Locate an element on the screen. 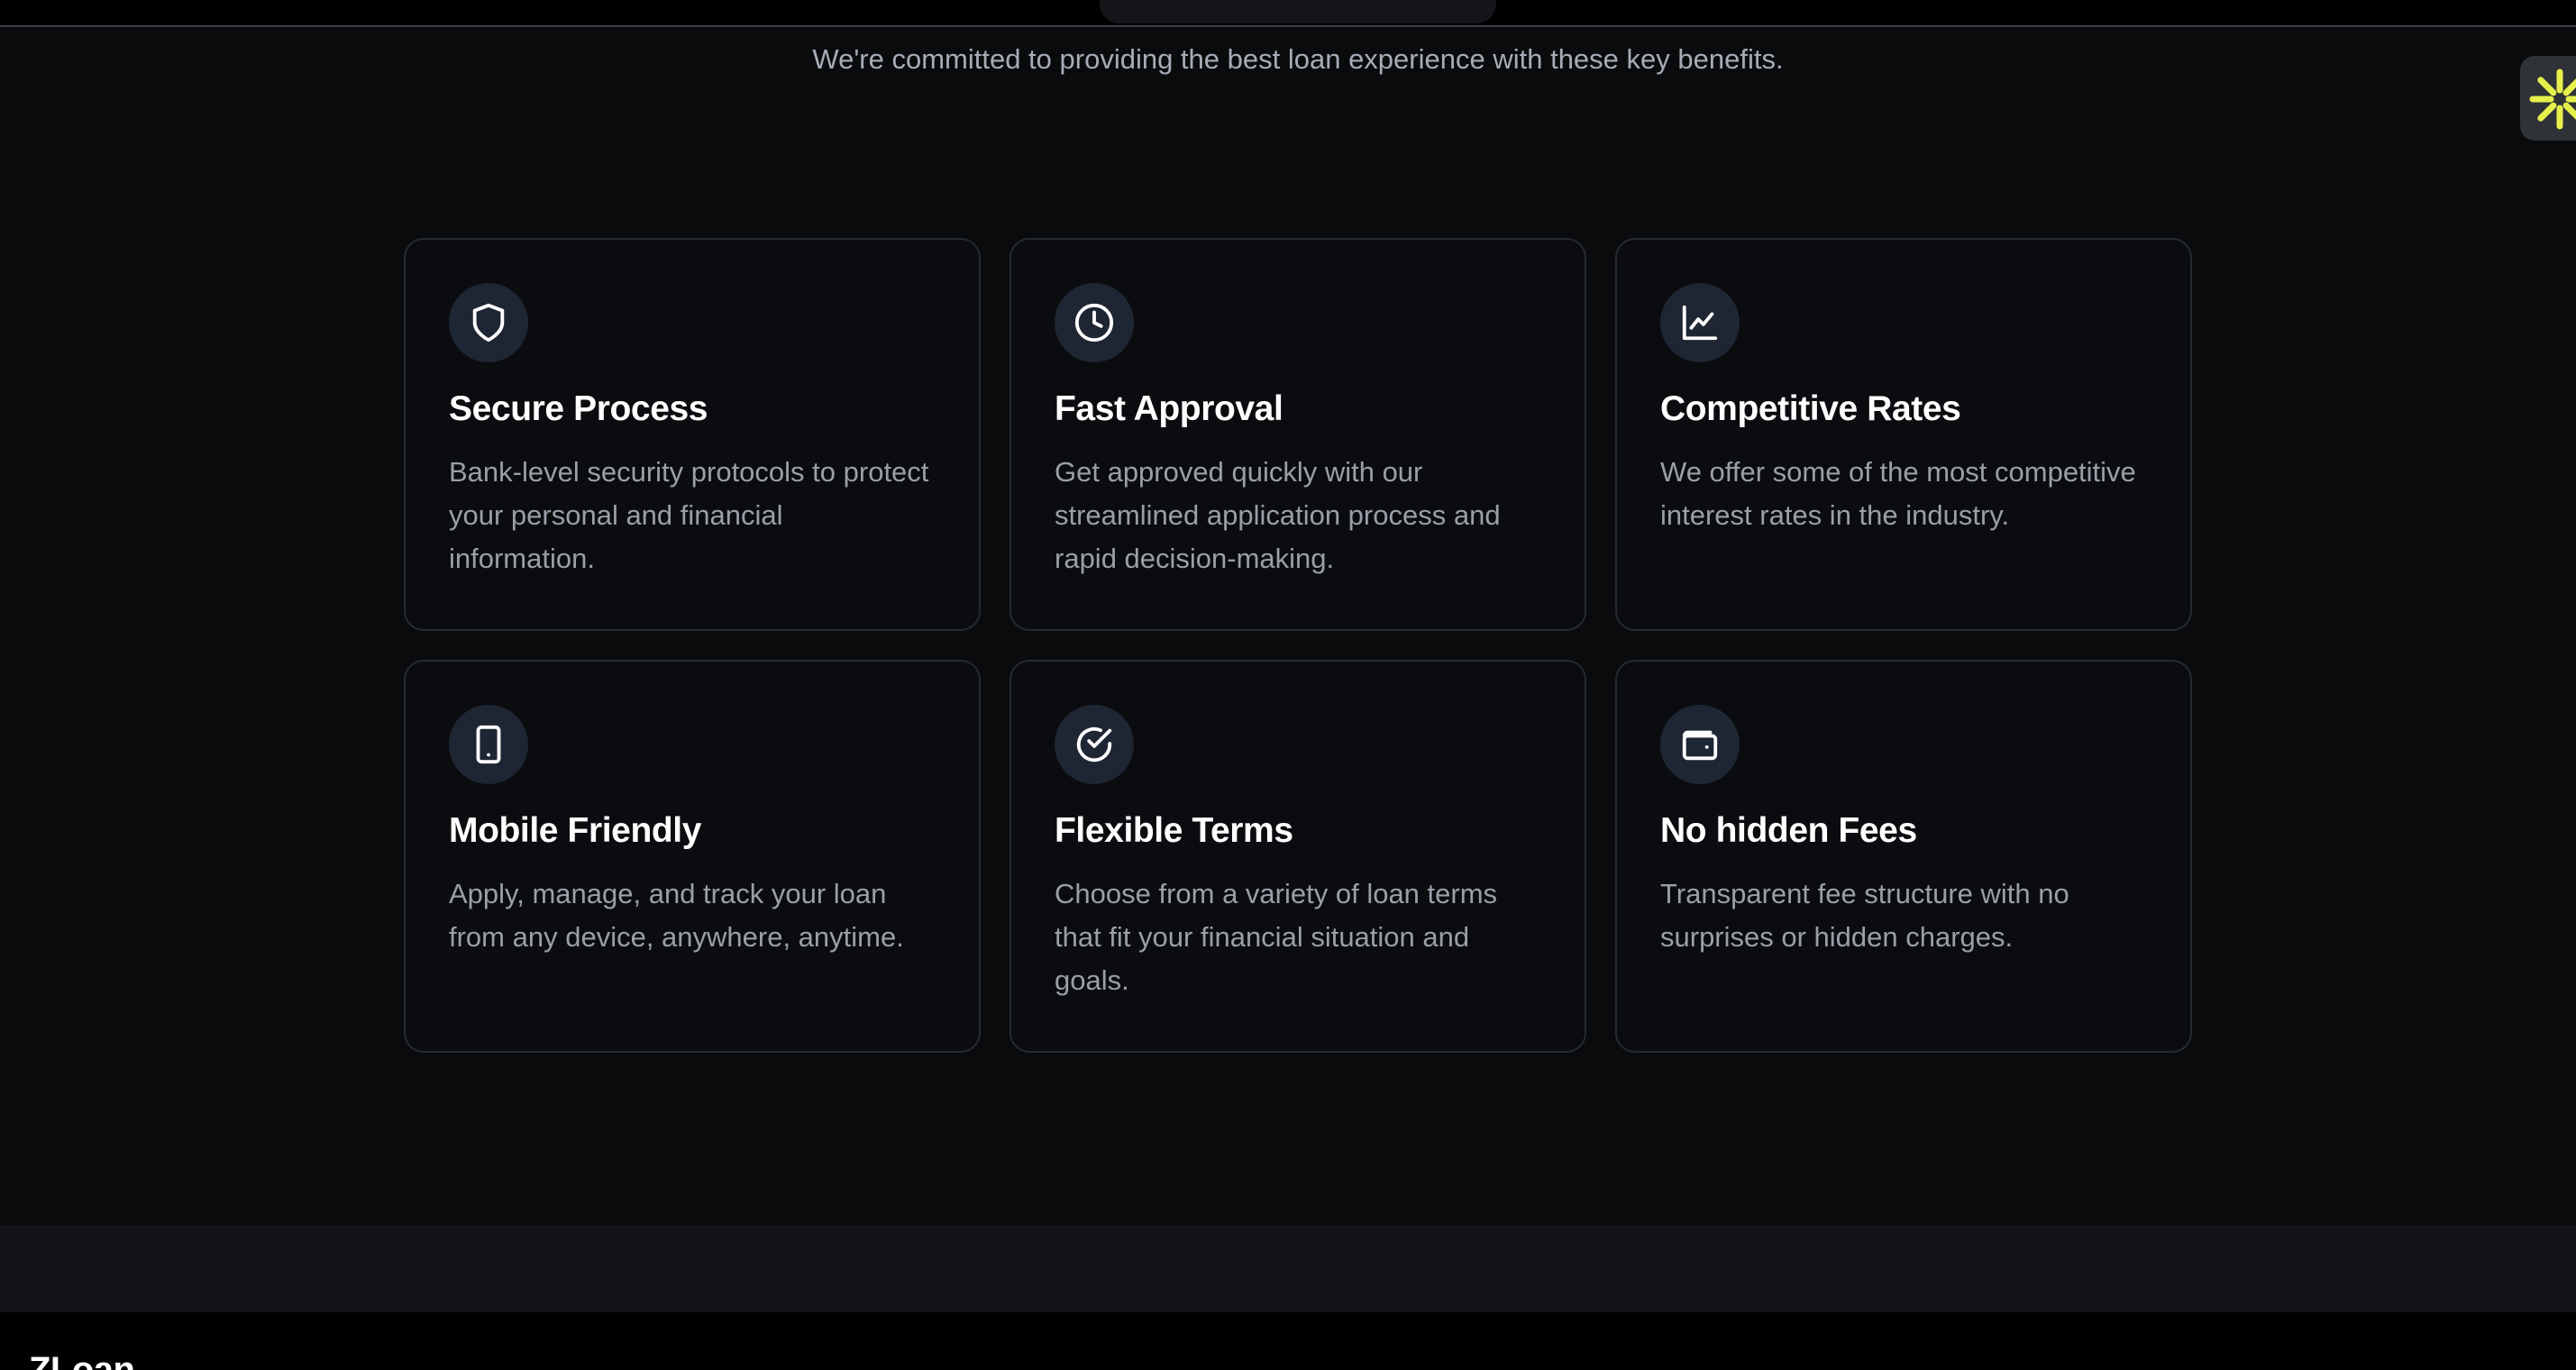  line-chart-icon is located at coordinates (1700, 323).